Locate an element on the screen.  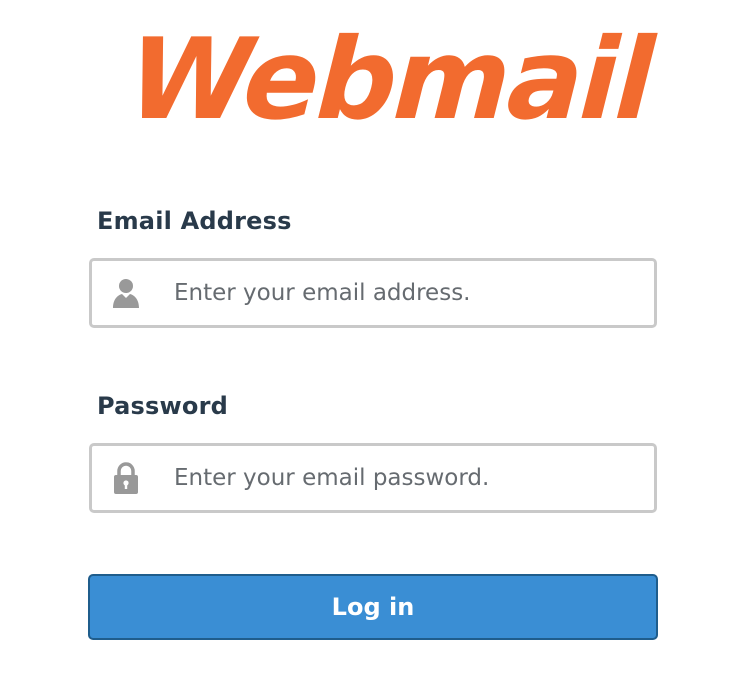
lock-icon is located at coordinates (126, 478).